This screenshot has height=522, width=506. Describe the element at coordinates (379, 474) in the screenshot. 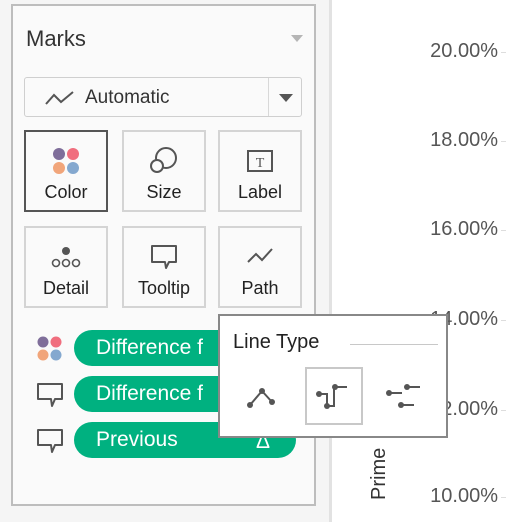

I see `axis-title: Prime` at that location.